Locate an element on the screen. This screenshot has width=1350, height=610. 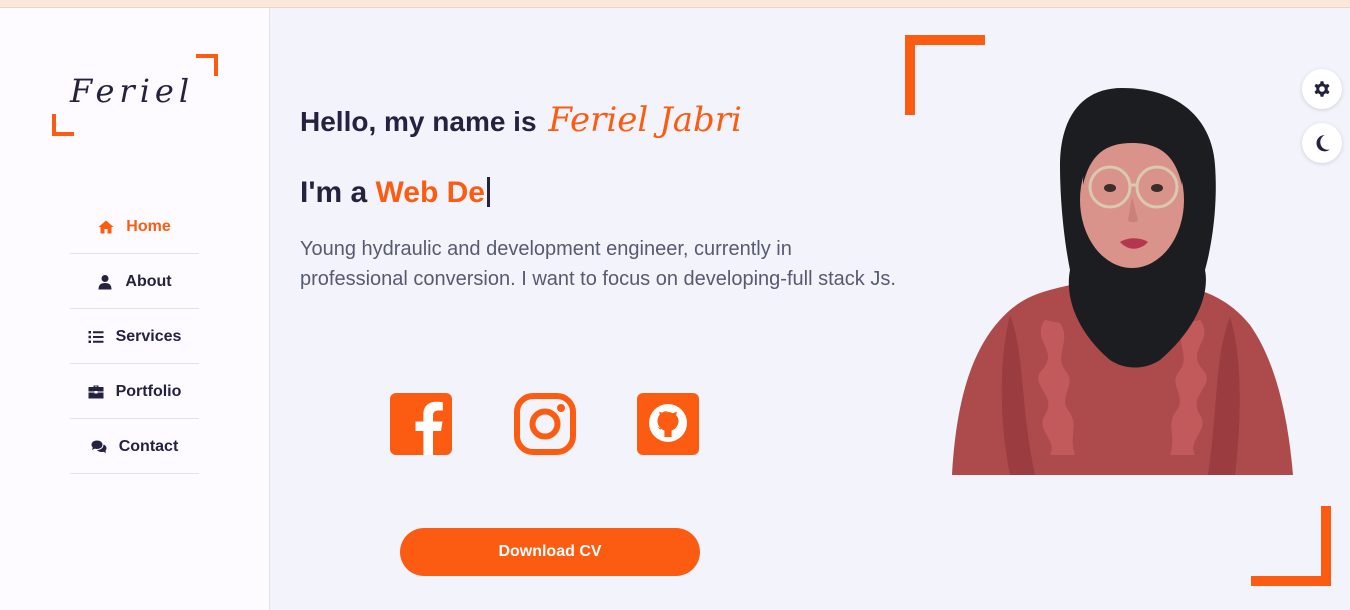
logo-corner-bottom-left is located at coordinates (63, 125).